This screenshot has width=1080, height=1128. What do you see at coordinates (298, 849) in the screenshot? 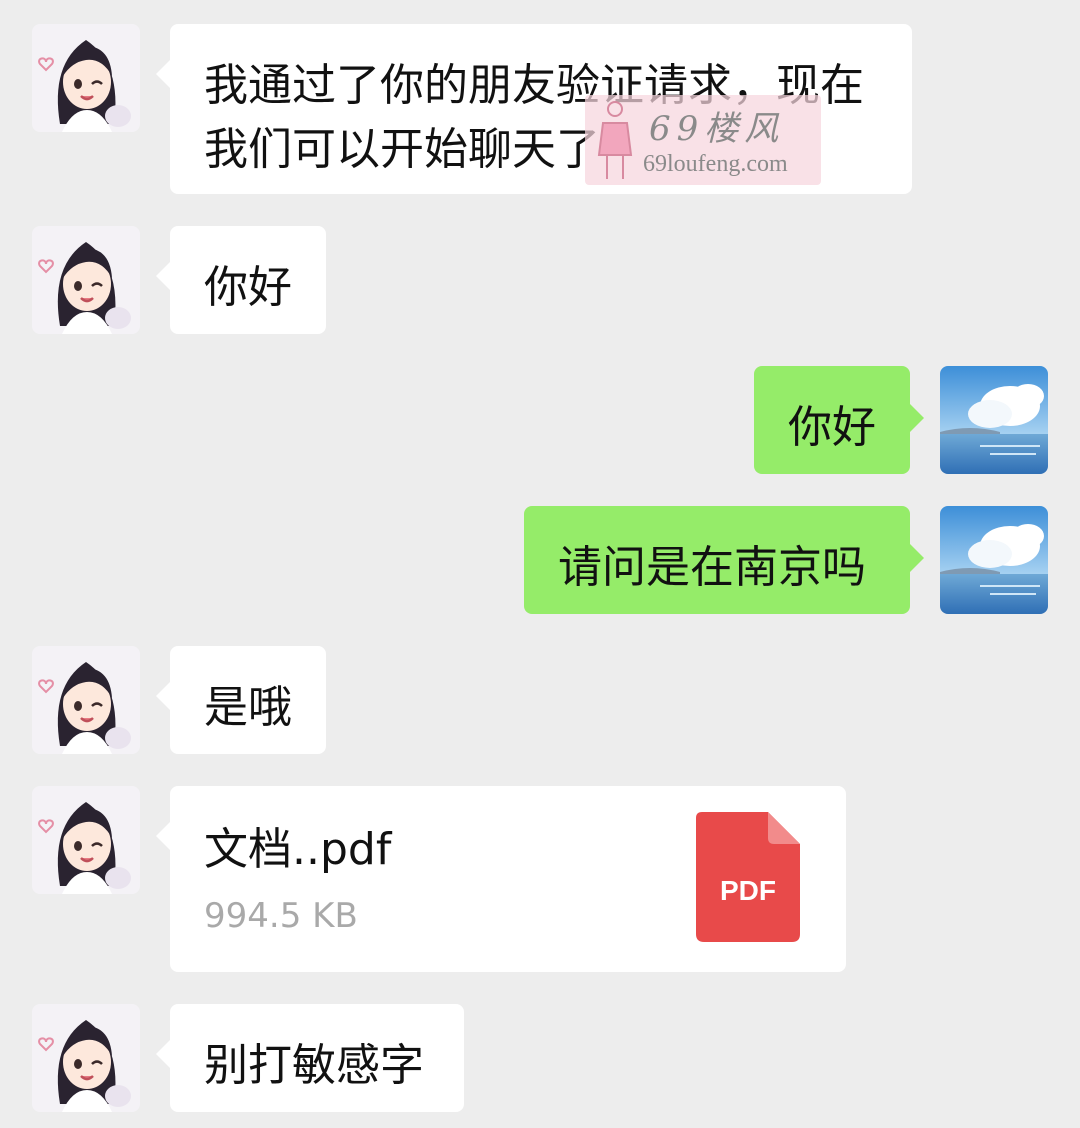
I see `file-name: 文档..pdf` at bounding box center [298, 849].